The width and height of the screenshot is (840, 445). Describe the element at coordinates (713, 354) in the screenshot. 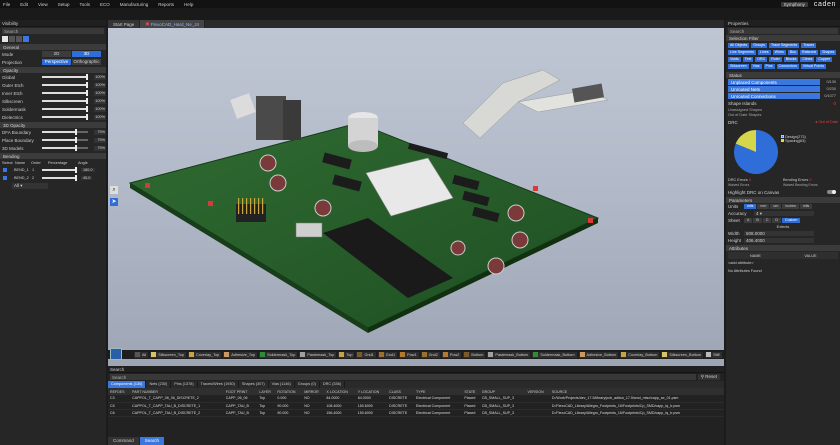

I see `layer-toggle: Stiff` at that location.